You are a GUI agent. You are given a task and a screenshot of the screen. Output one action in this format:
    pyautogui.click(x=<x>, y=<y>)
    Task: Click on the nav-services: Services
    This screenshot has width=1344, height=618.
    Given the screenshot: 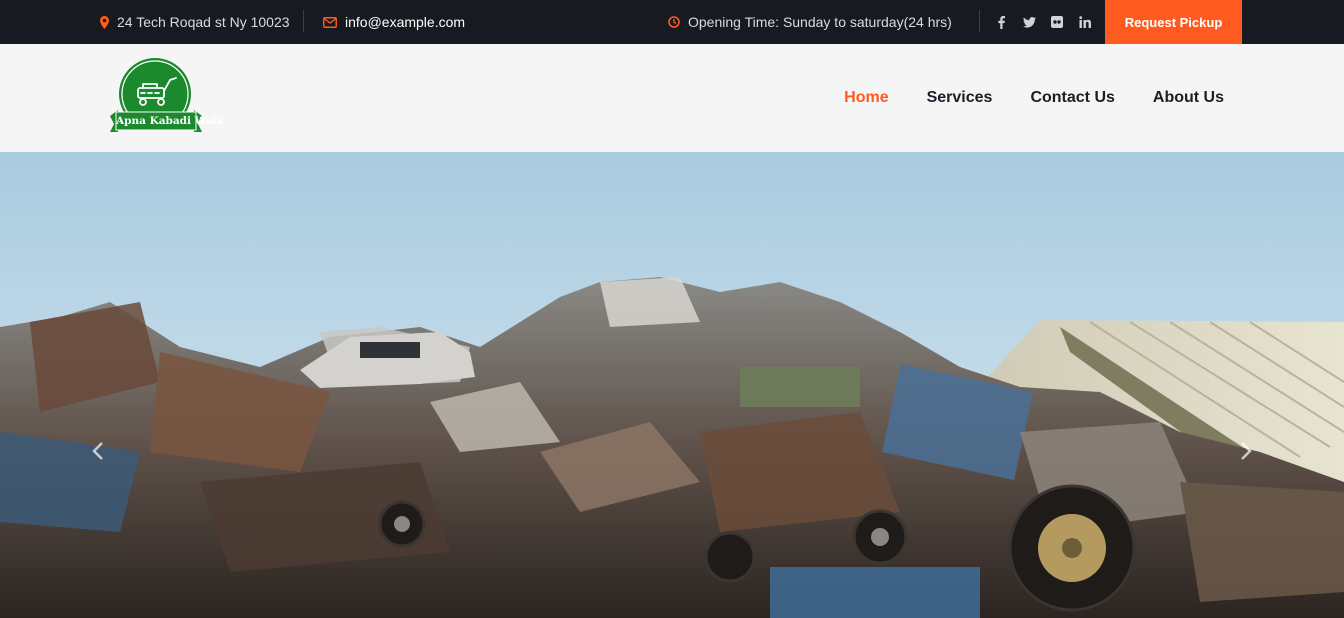 What is the action you would take?
    pyautogui.click(x=960, y=98)
    